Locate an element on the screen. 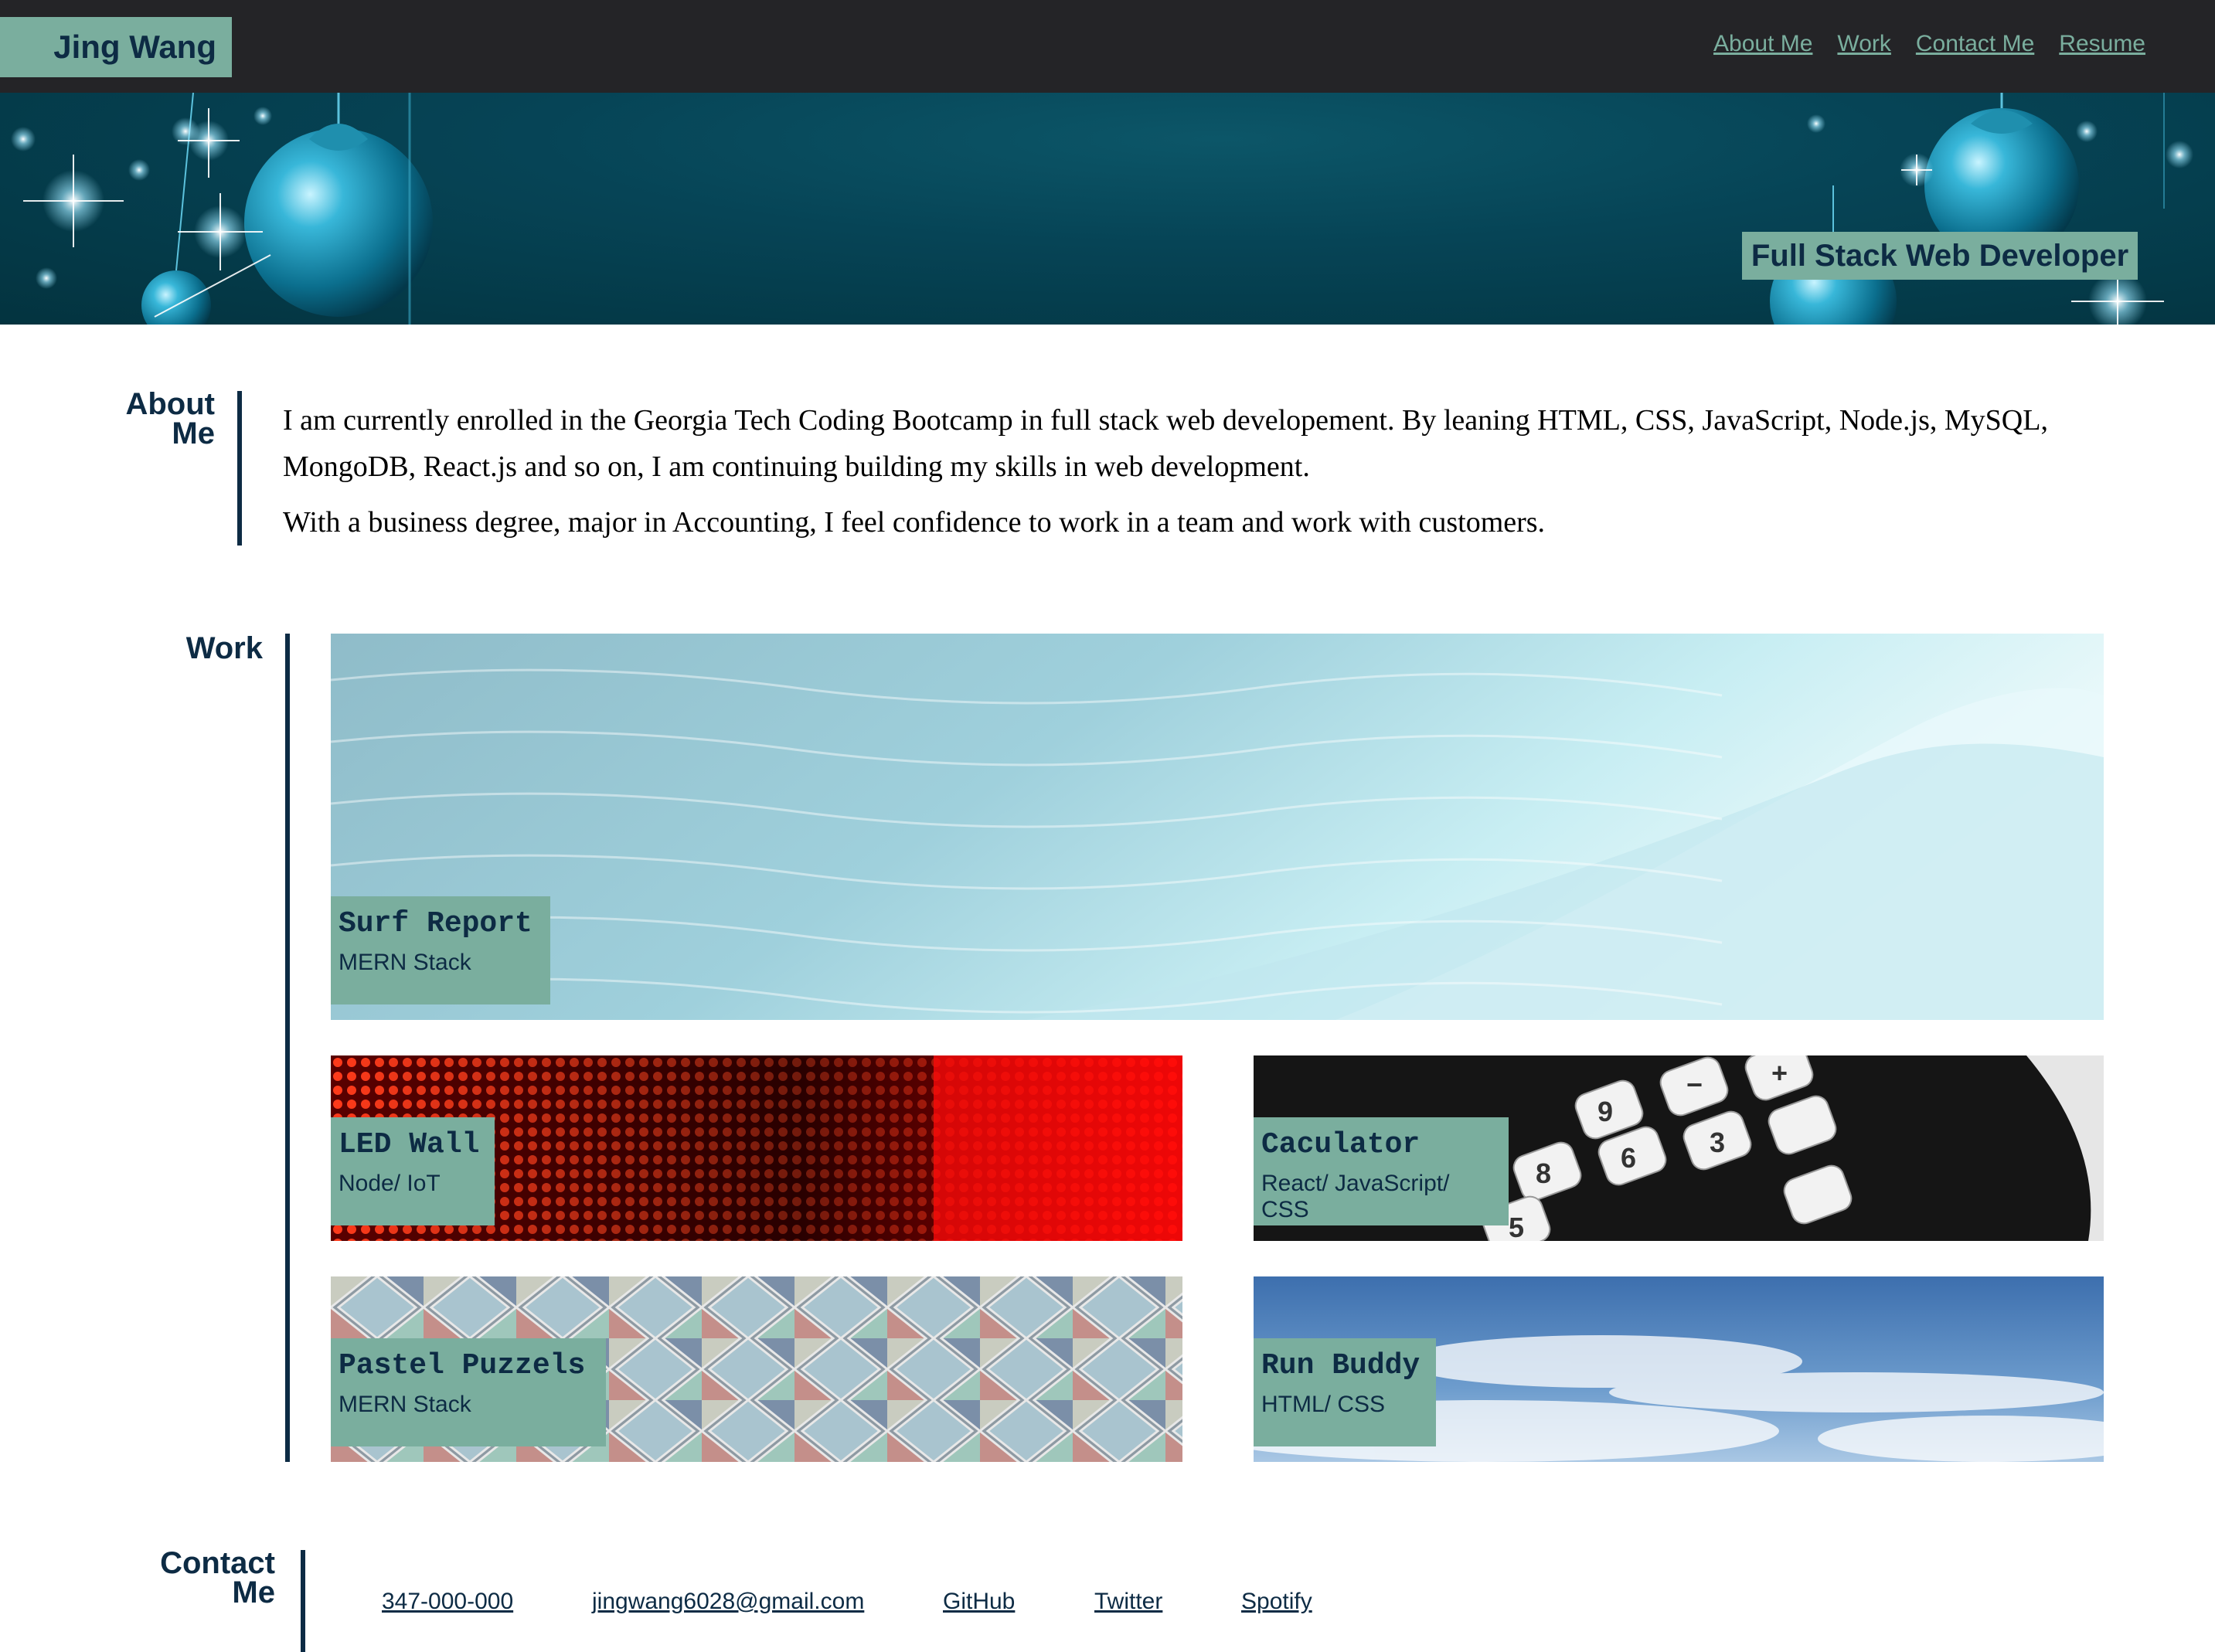  project-card-pastel-puzzels: Pastel Puzzels MERN Stack is located at coordinates (756, 1369).